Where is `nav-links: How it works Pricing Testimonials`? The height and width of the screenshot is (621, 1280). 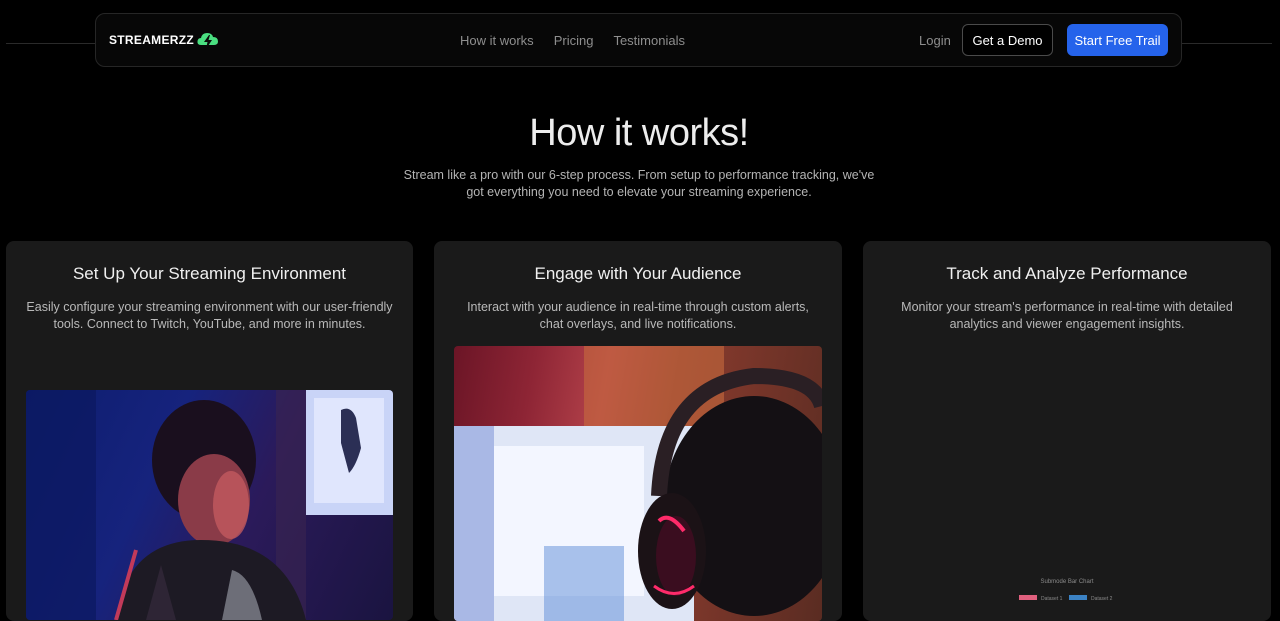
nav-links: How it works Pricing Testimonials is located at coordinates (572, 40).